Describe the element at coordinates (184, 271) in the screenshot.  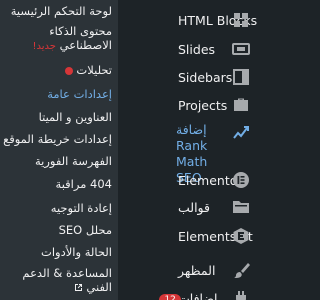
I see `menu-item-appearance: المظهر` at that location.